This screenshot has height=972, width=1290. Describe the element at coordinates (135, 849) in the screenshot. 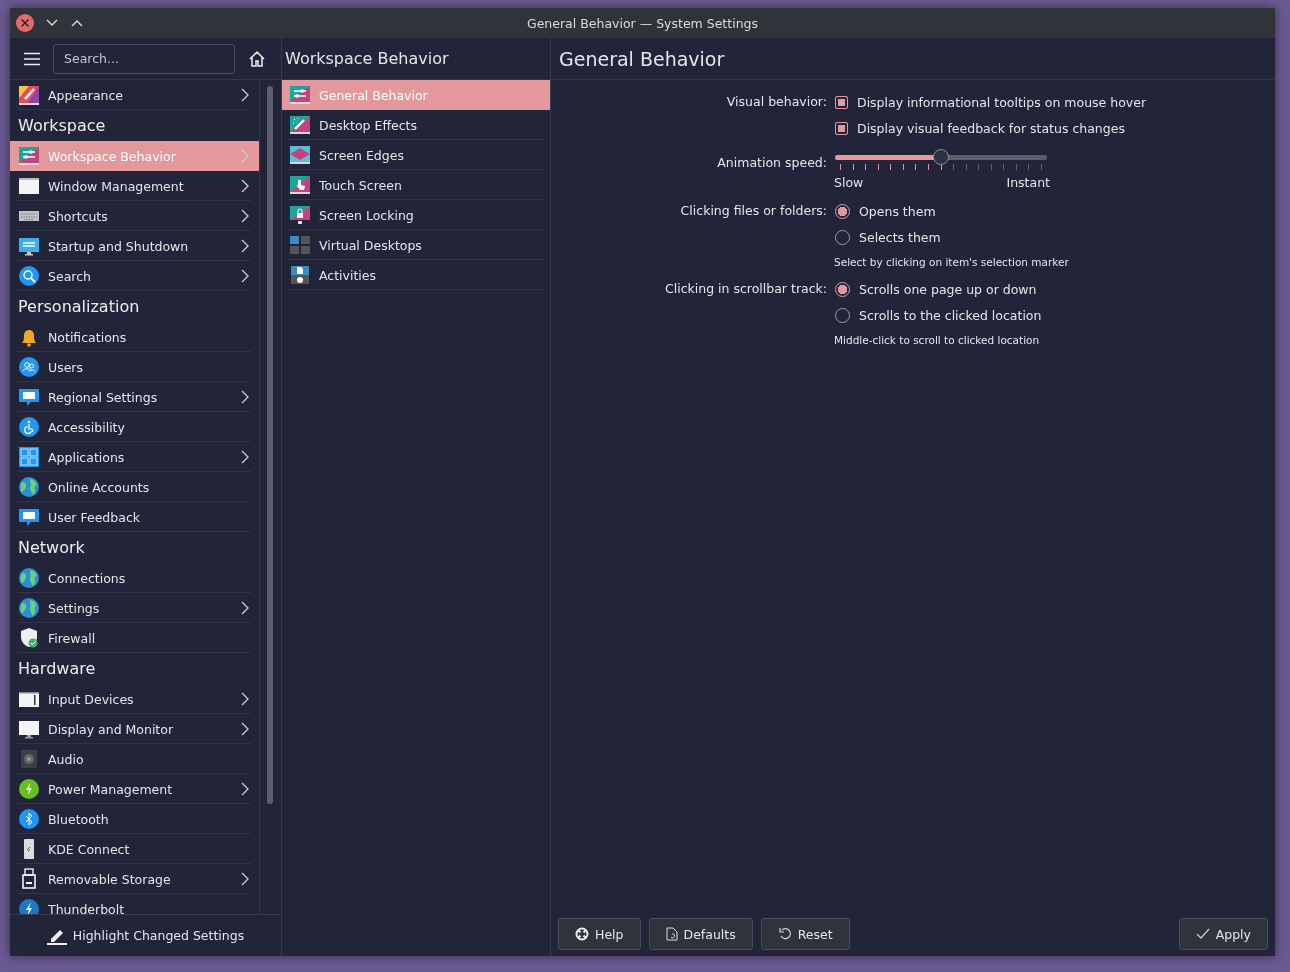

I see `sidebar-item: KDE Connect` at that location.